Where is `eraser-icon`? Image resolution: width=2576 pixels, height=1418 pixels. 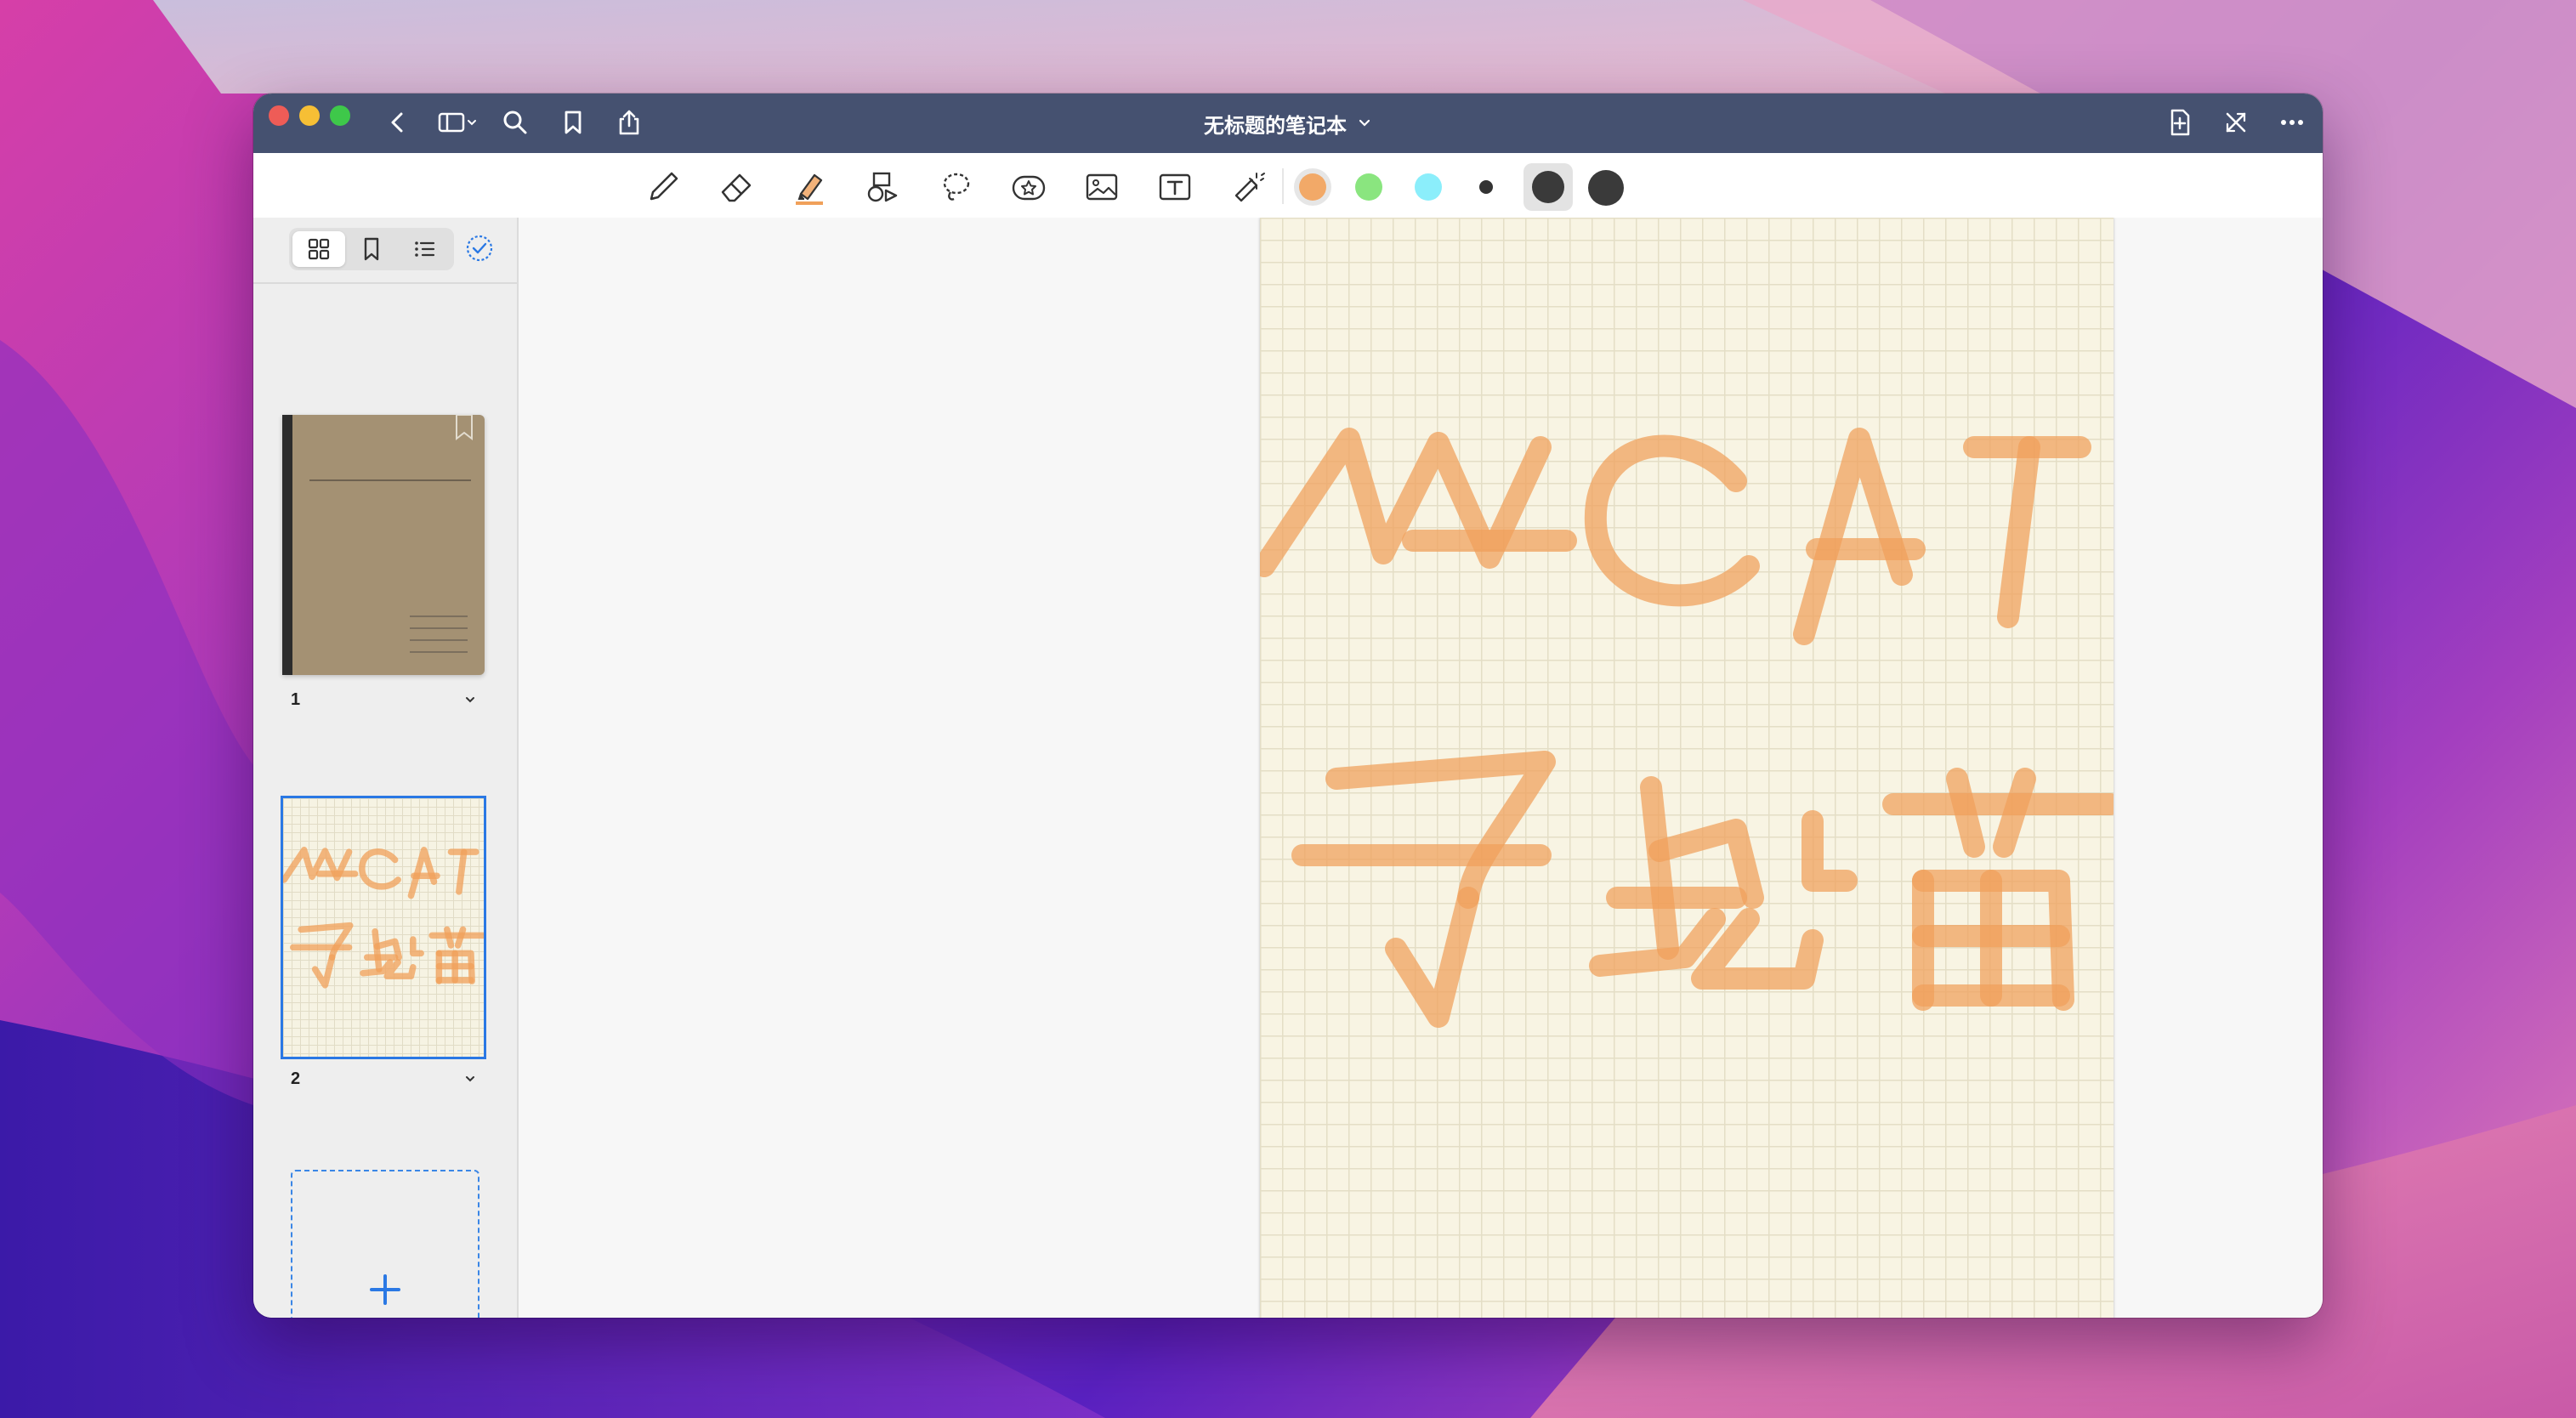 eraser-icon is located at coordinates (736, 187).